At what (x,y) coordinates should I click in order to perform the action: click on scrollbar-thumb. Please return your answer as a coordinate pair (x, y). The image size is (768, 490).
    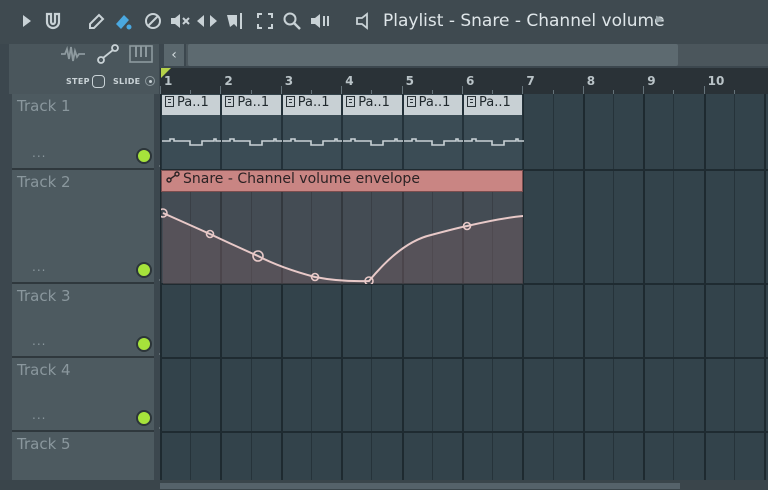
    Looking at the image, I should click on (433, 55).